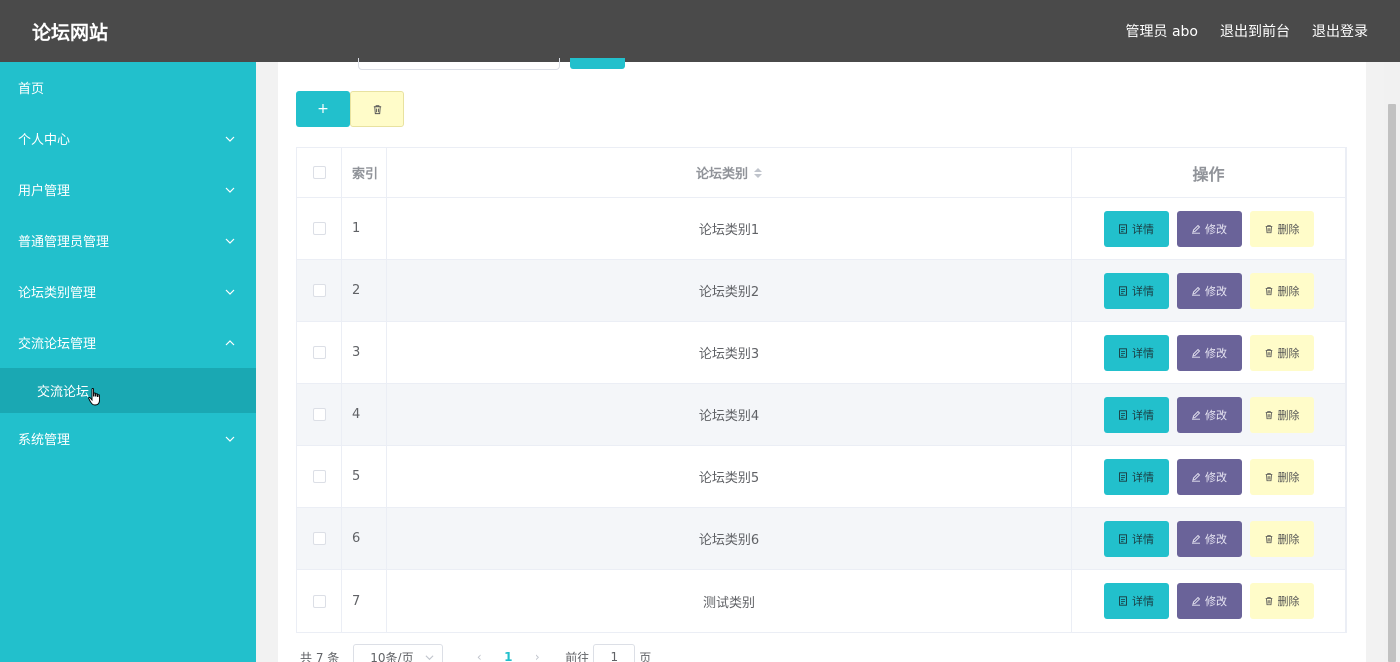  What do you see at coordinates (577, 656) in the screenshot?
I see `goto-prefix: 前往` at bounding box center [577, 656].